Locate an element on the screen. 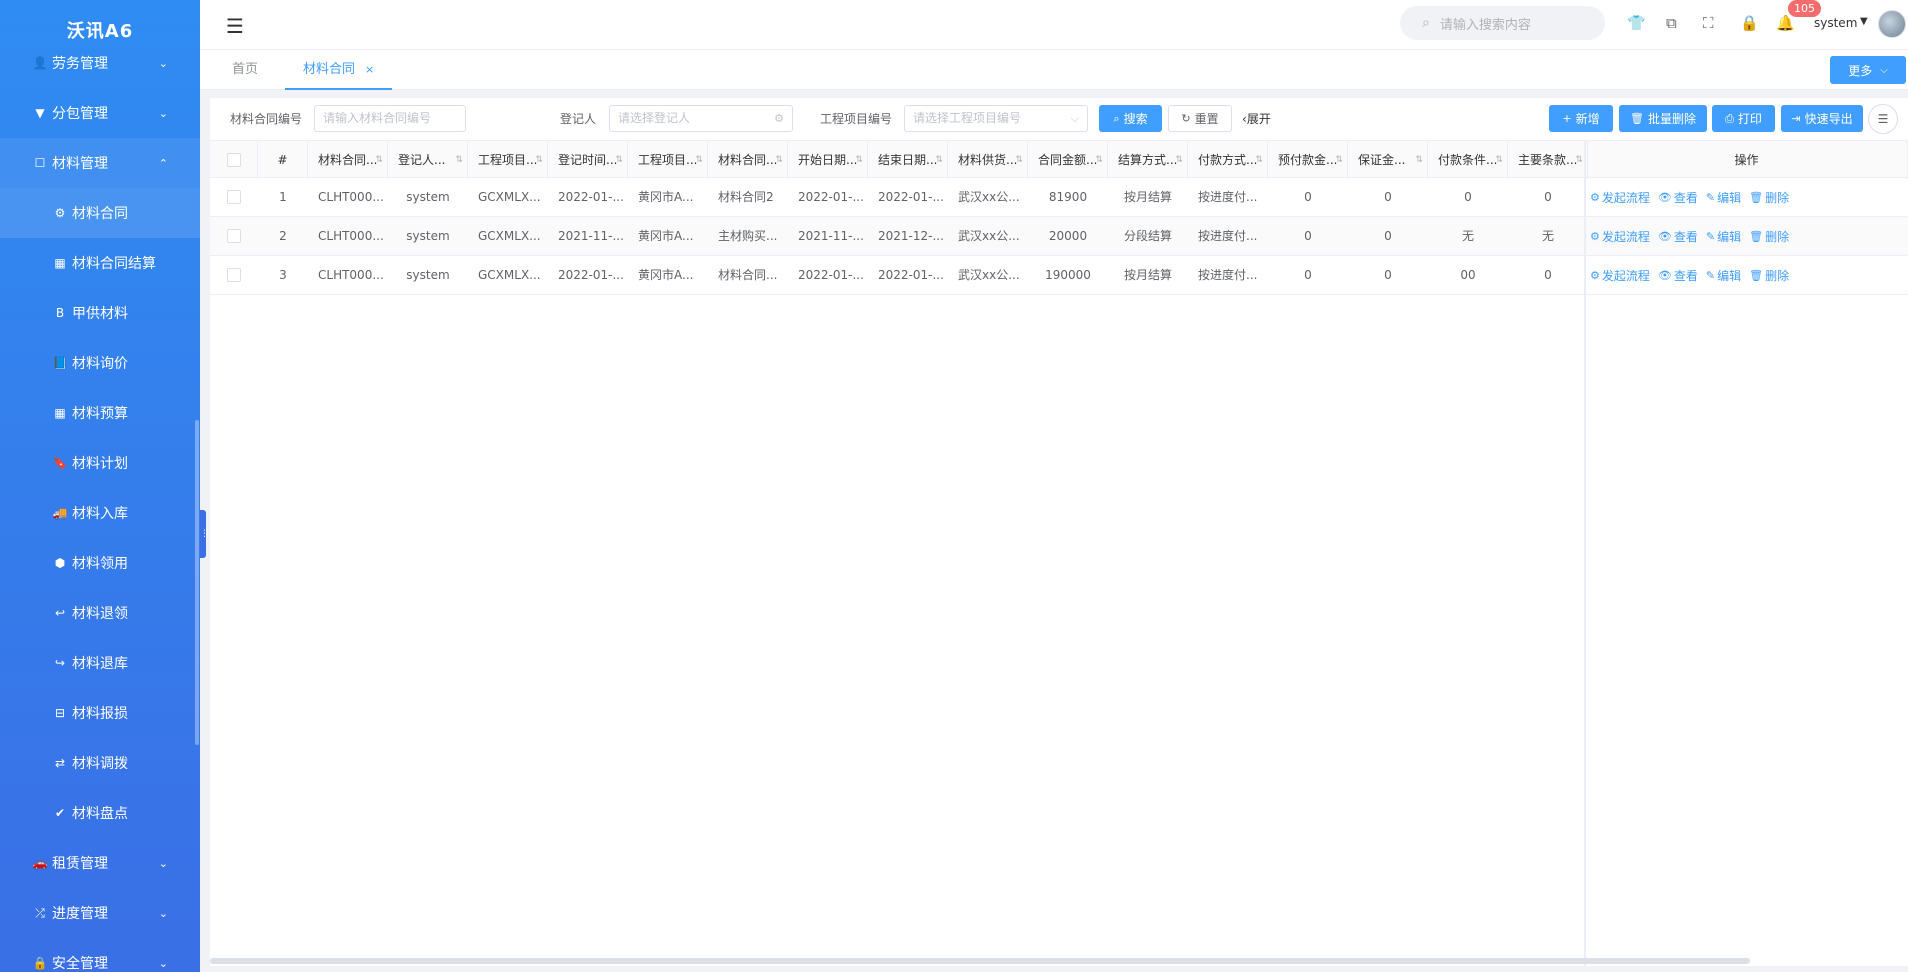  sidebar-item-15: ✔ 材料盘点 is located at coordinates (100, 813).